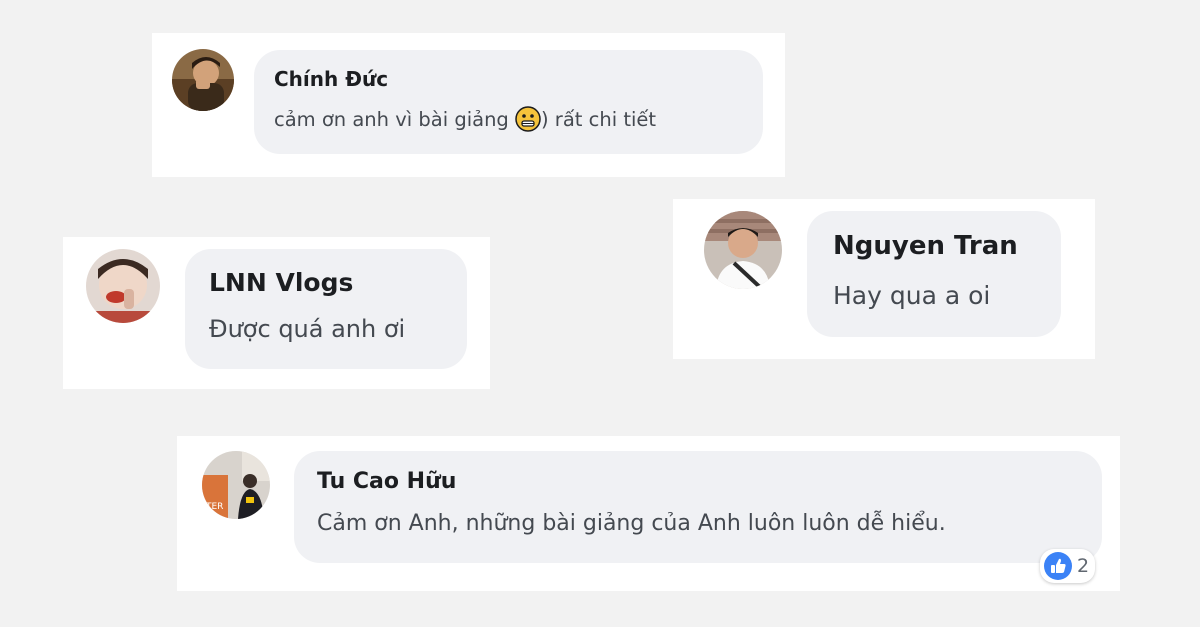  Describe the element at coordinates (394, 119) in the screenshot. I see `comment-text-before: cảm ơn anh vì bài giảng` at that location.